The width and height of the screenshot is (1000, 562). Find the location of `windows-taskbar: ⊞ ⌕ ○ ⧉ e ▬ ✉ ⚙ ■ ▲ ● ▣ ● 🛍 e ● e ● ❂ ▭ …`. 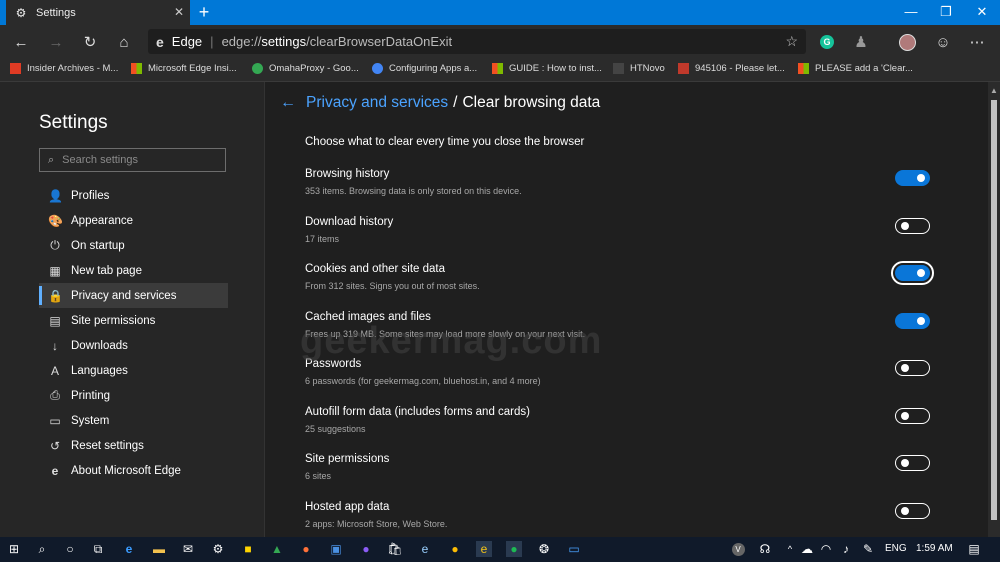

windows-taskbar: ⊞ ⌕ ○ ⧉ e ▬ ✉ ⚙ ■ ▲ ● ▣ ● 🛍 e ● e ● ❂ ▭ … is located at coordinates (500, 549).